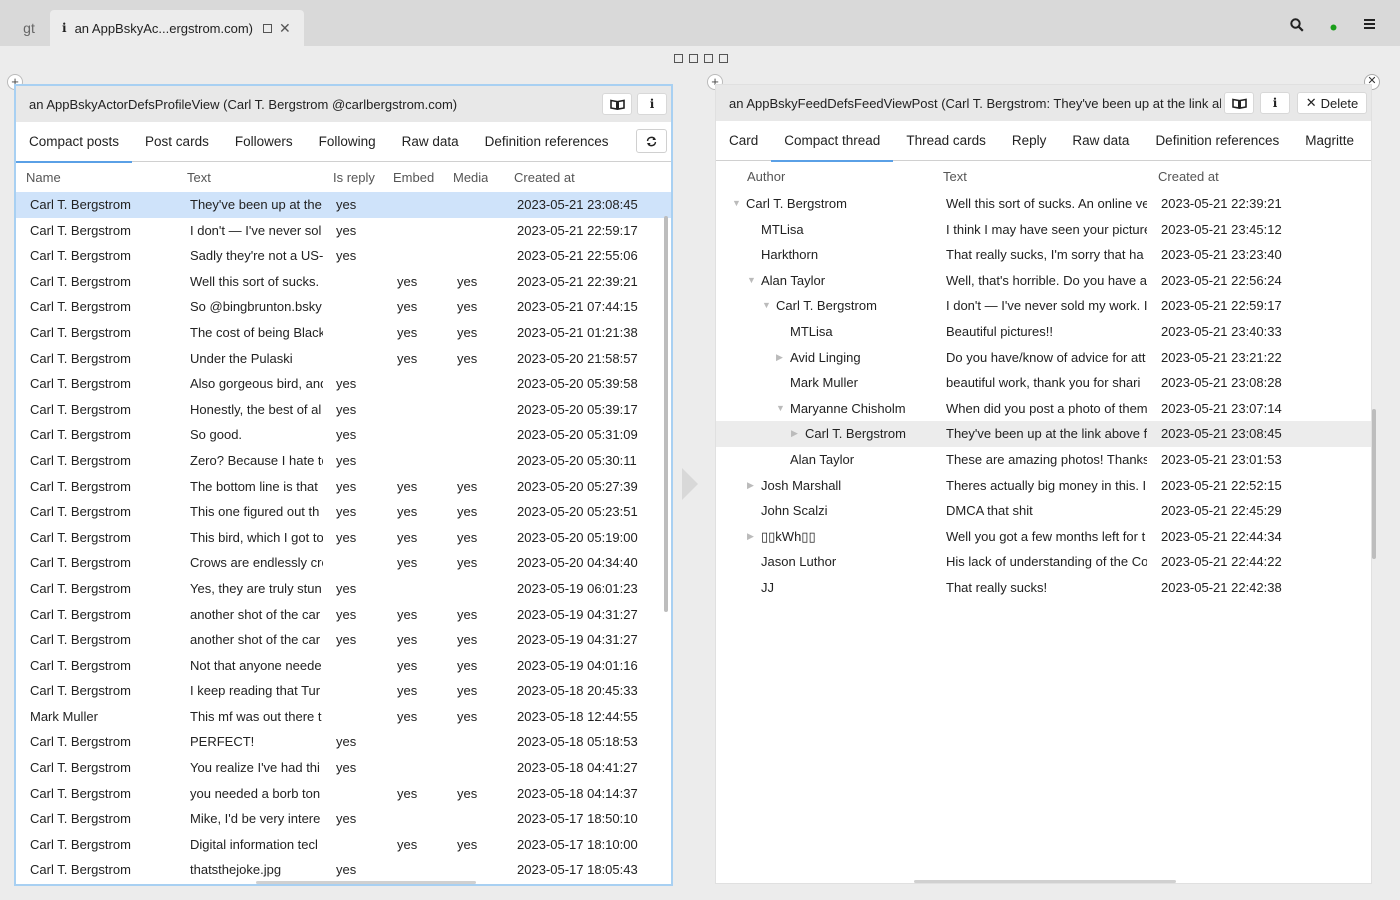  What do you see at coordinates (264, 142) in the screenshot?
I see `tab-followers: Followers` at bounding box center [264, 142].